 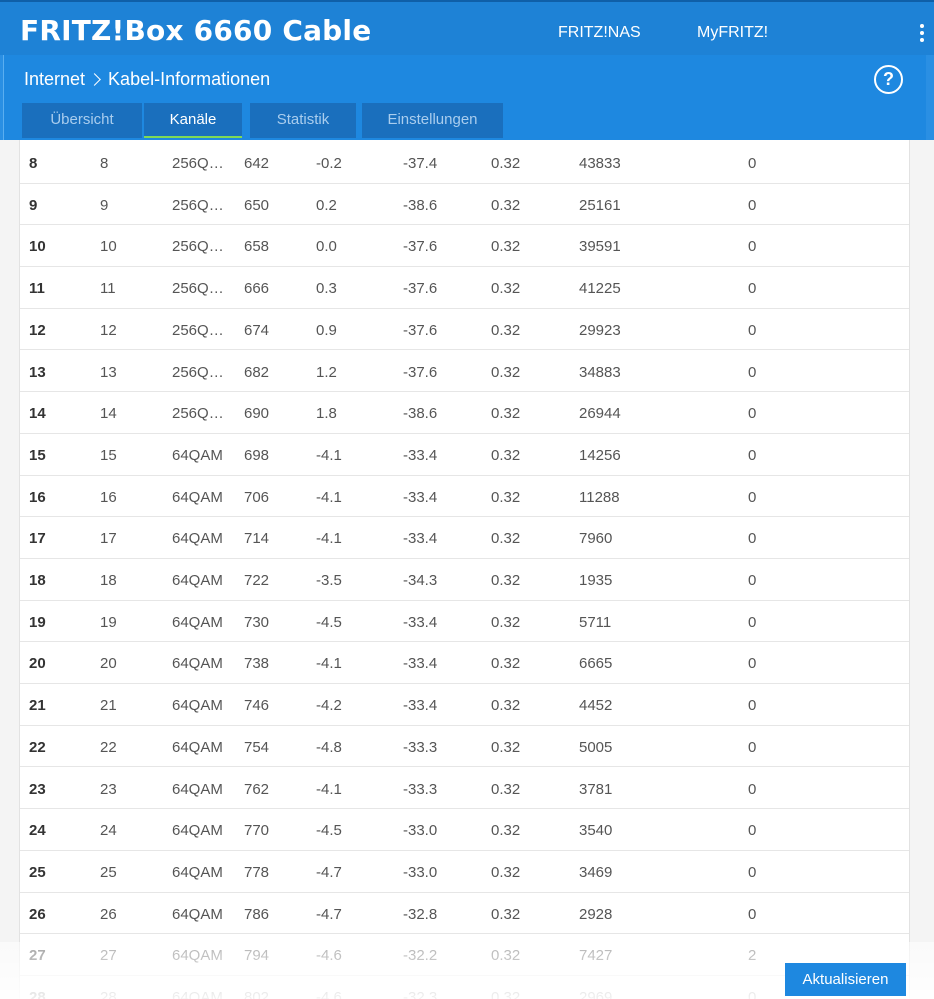 I want to click on table-row: 19 19 64QAM 730 -4.5 -33.4 0.32 5711 0, so click(x=464, y=622).